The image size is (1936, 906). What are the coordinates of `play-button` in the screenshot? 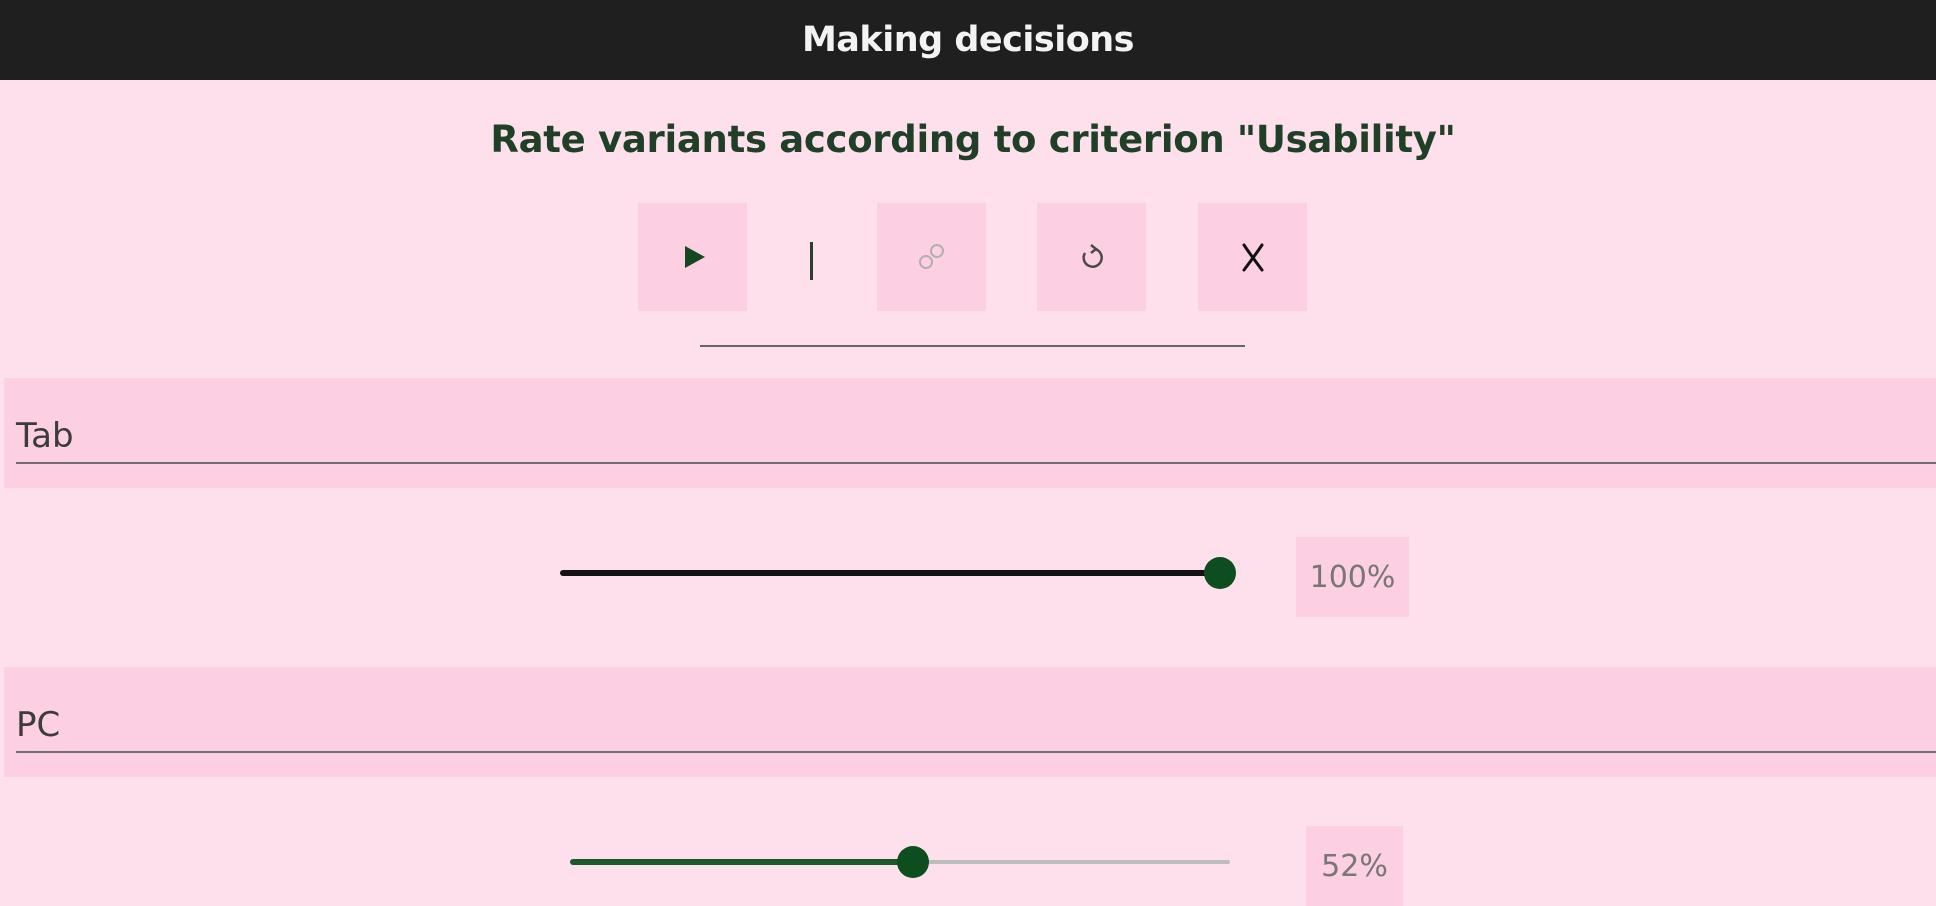 It's located at (692, 257).